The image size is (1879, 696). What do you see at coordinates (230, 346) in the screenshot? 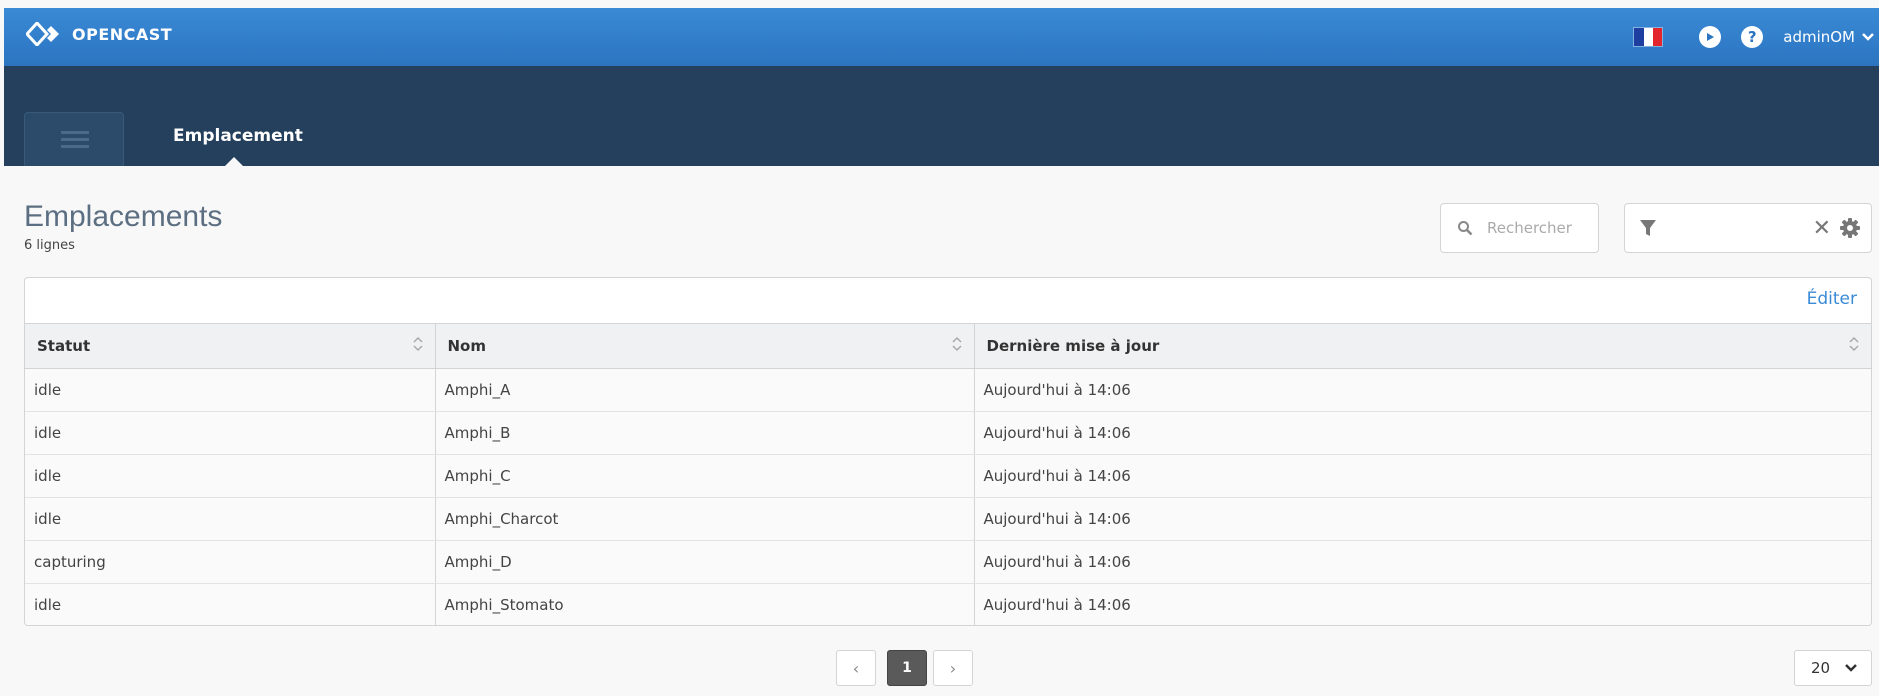
I see `column-header-status: Statut` at bounding box center [230, 346].